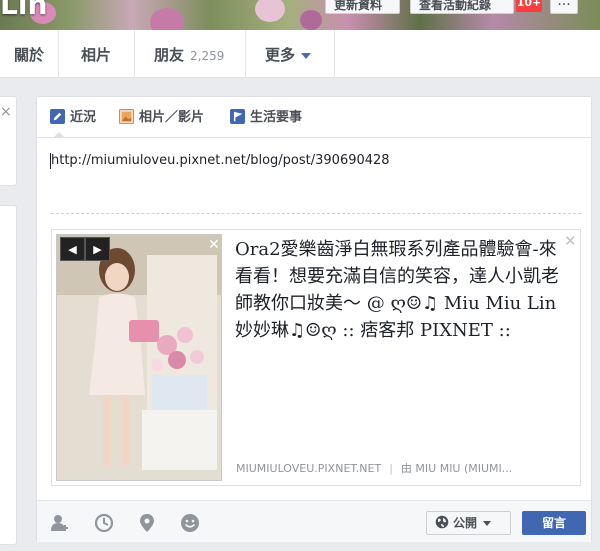 Image resolution: width=600 pixels, height=551 pixels. What do you see at coordinates (29, 54) in the screenshot?
I see `nav-about: 關於` at bounding box center [29, 54].